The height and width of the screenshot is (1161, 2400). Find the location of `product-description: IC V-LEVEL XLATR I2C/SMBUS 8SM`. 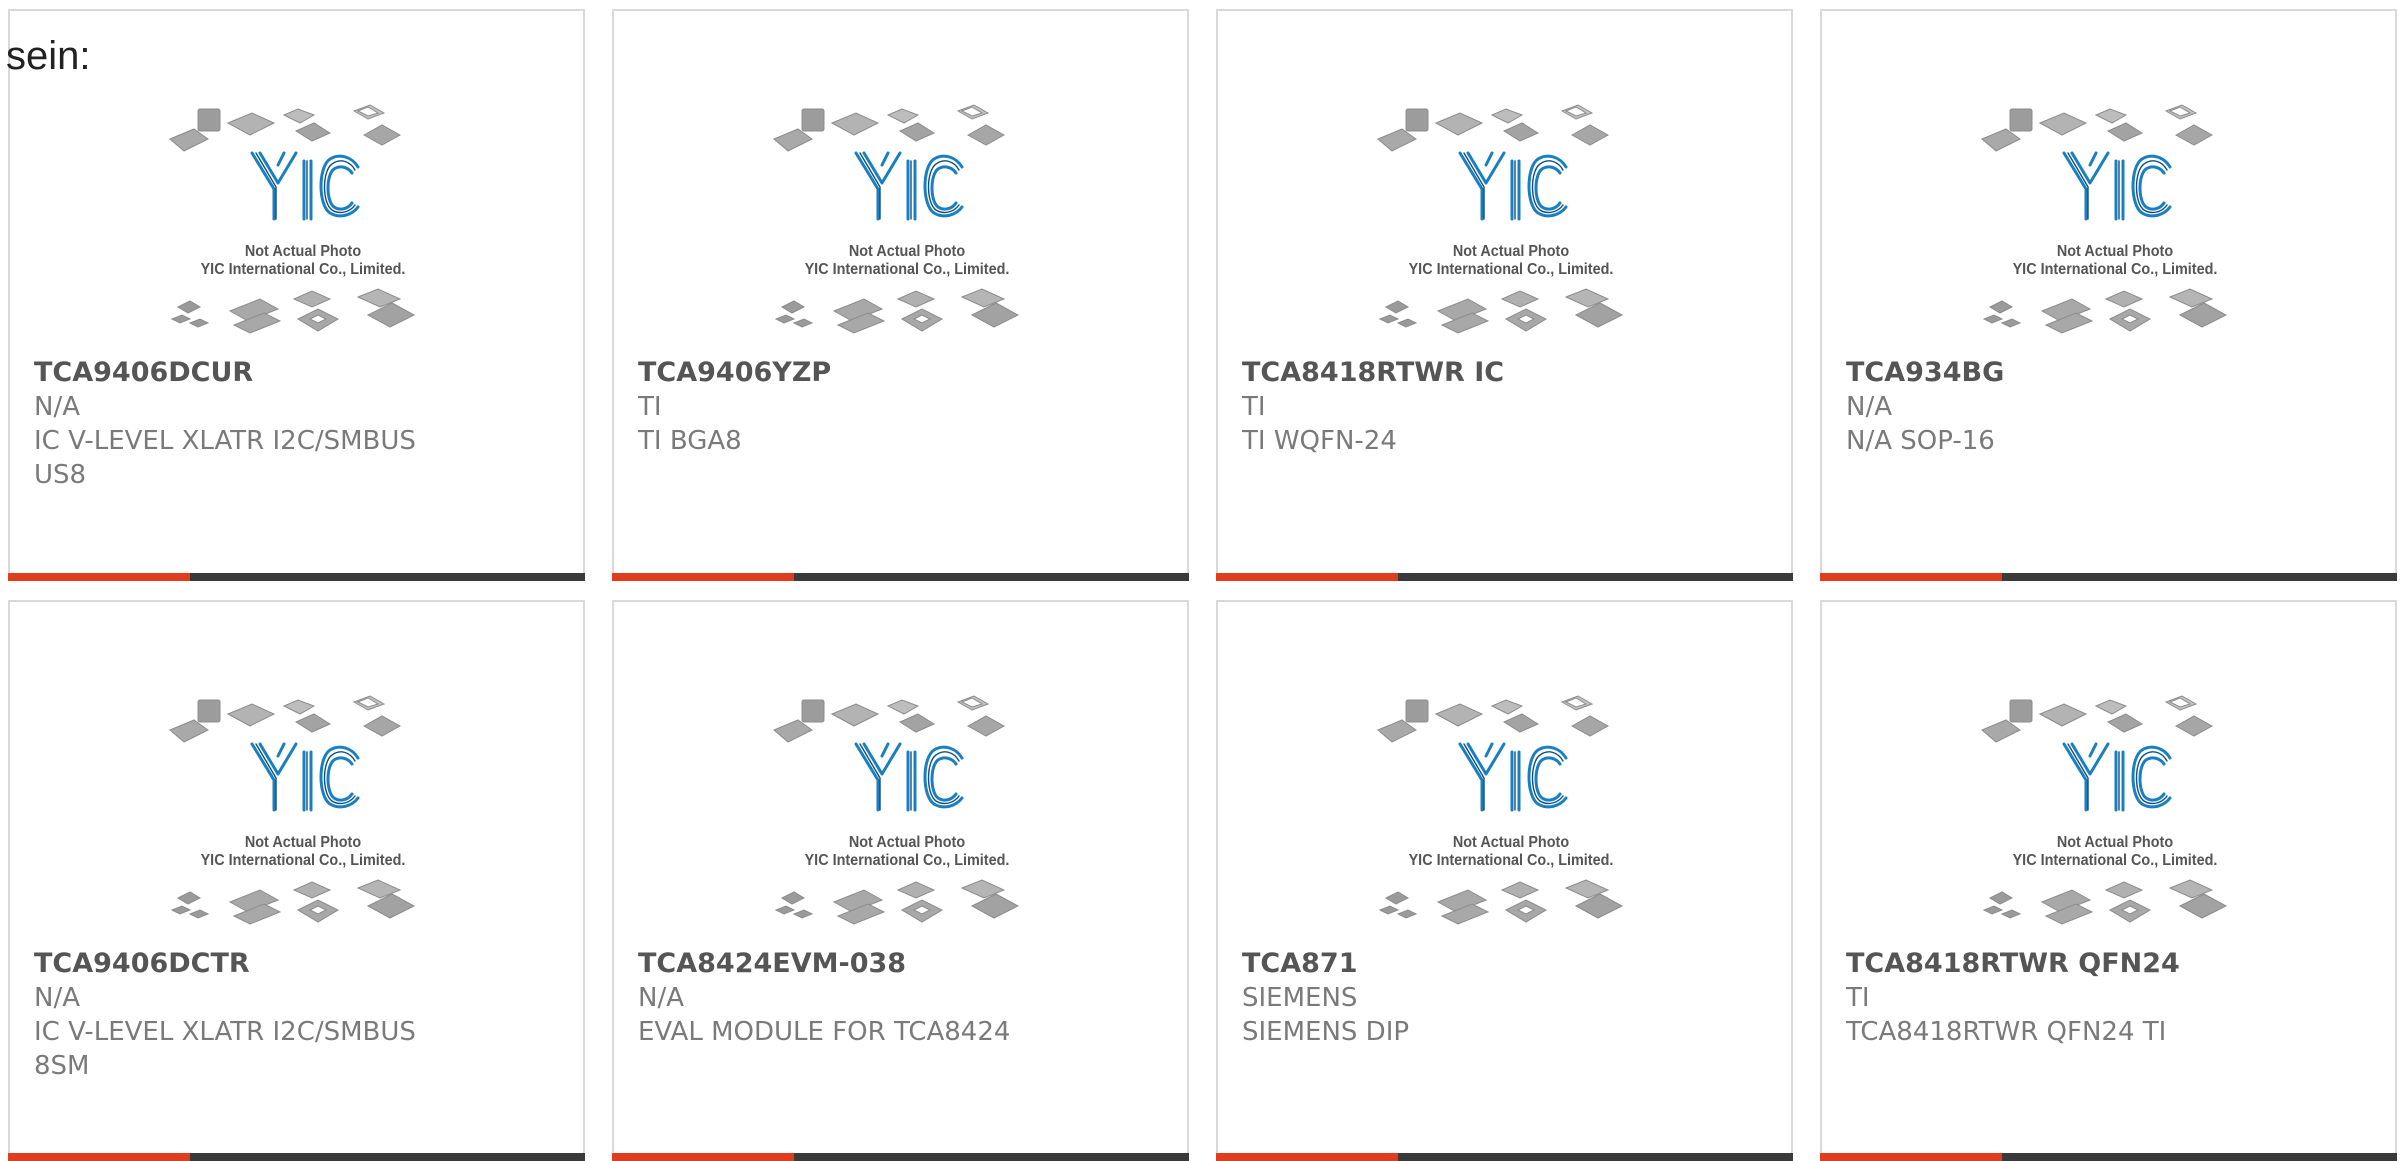

product-description: IC V-LEVEL XLATR I2C/SMBUS 8SM is located at coordinates (225, 1049).